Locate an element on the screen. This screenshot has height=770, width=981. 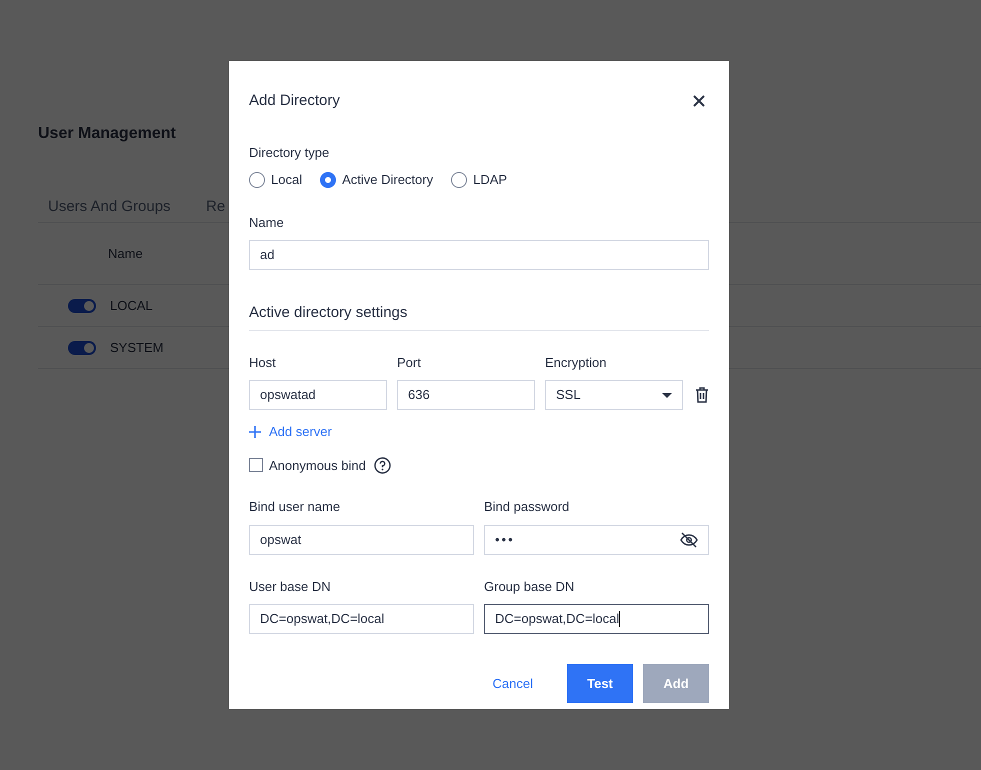
close-icon is located at coordinates (699, 101).